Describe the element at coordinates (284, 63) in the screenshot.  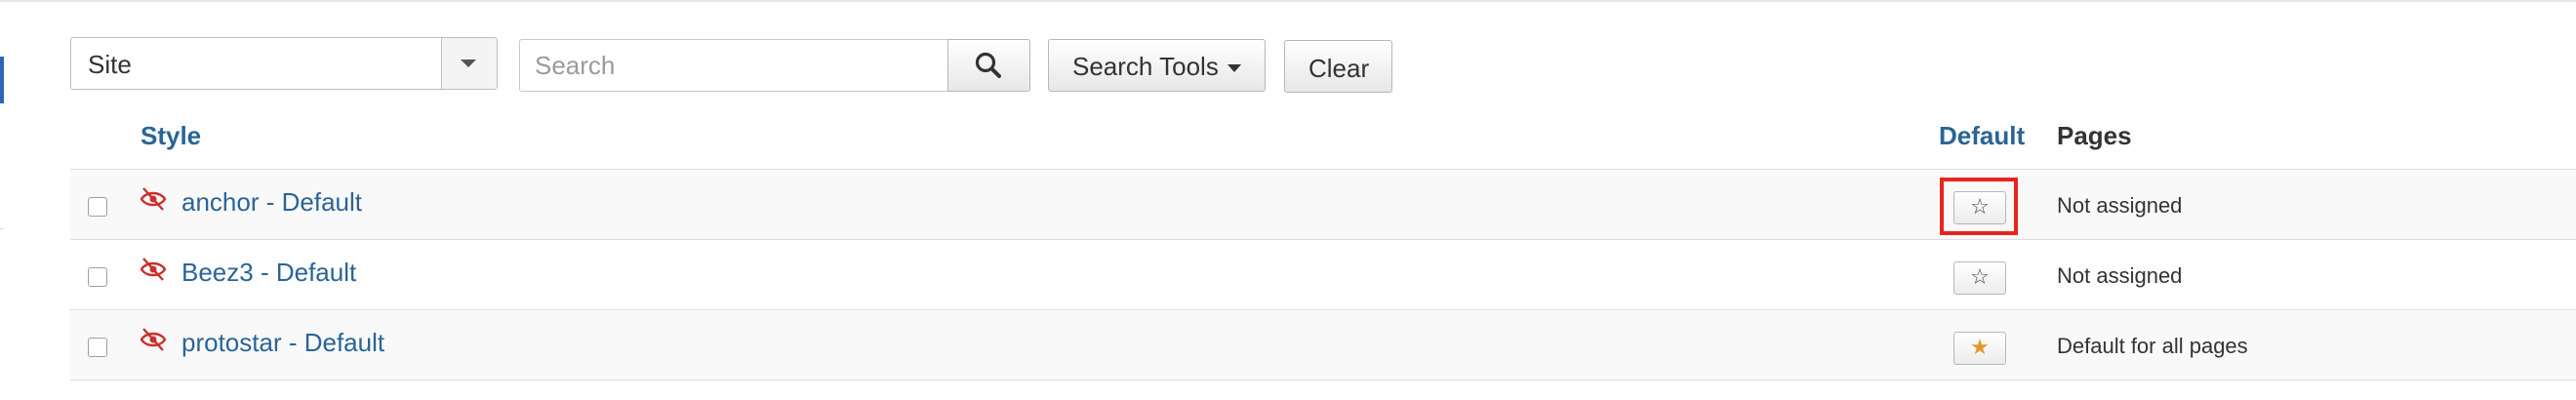
I see `site-filter-select: Site` at that location.